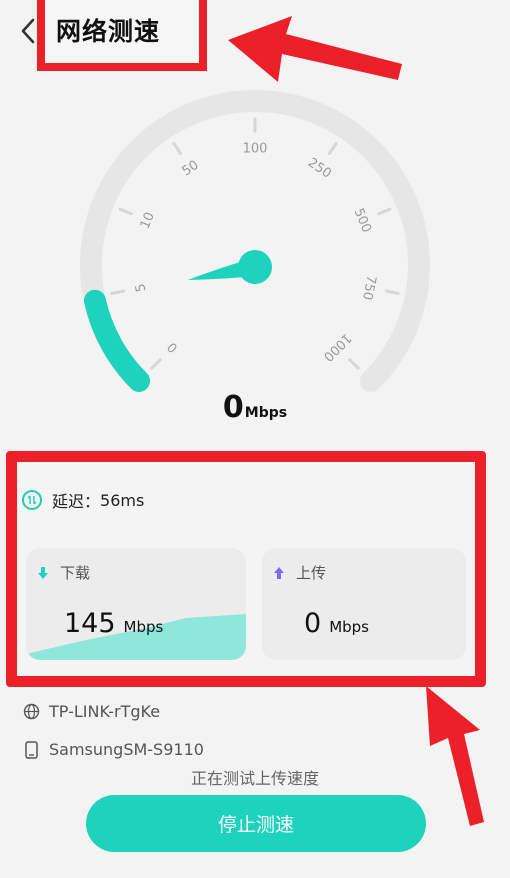 This screenshot has width=510, height=878. Describe the element at coordinates (255, 267) in the screenshot. I see `gauge-needle-hub` at that location.